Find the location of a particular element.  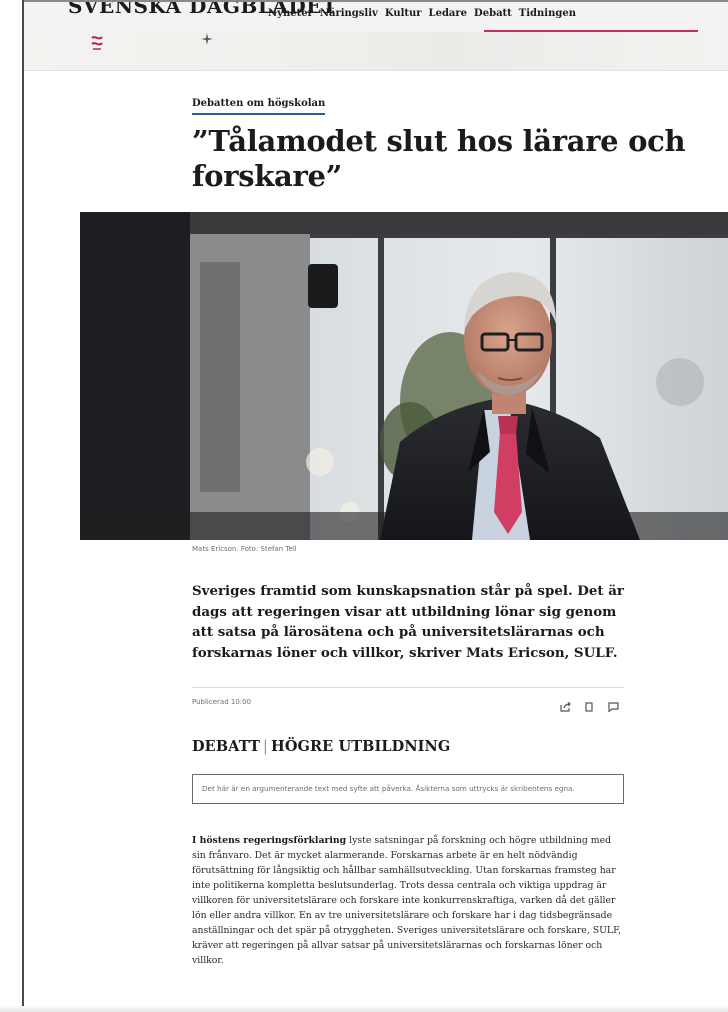

window-left-edge is located at coordinates (23, 506).